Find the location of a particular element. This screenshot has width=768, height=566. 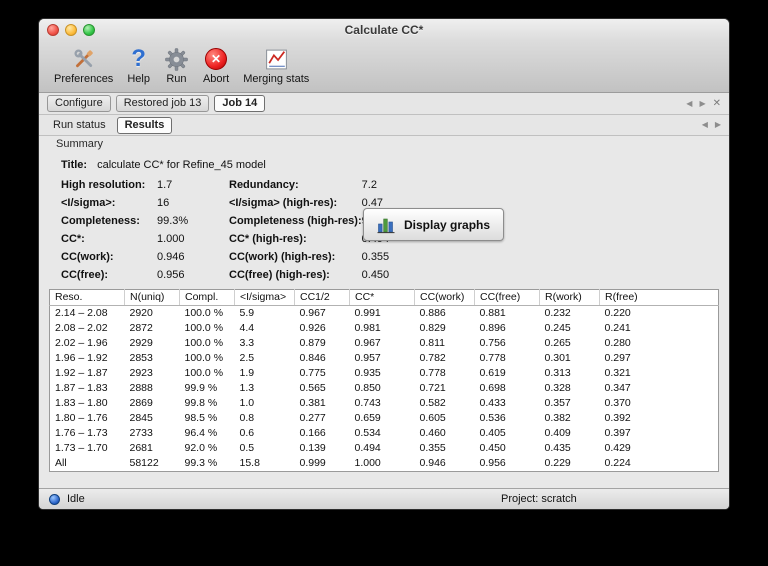

table-cell: 0.957 is located at coordinates (367, 358).